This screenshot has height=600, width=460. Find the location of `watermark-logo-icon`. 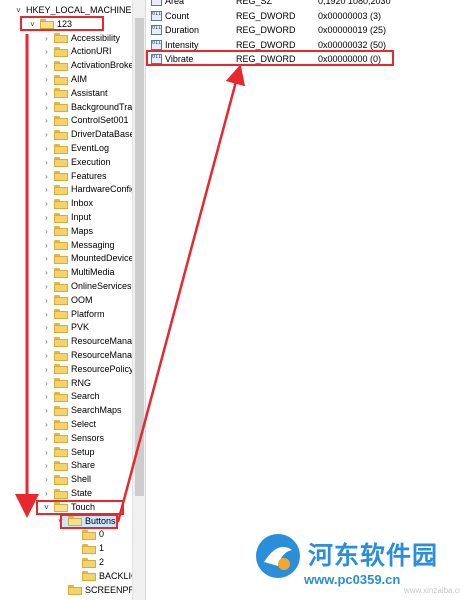

watermark-logo-icon is located at coordinates (278, 556).